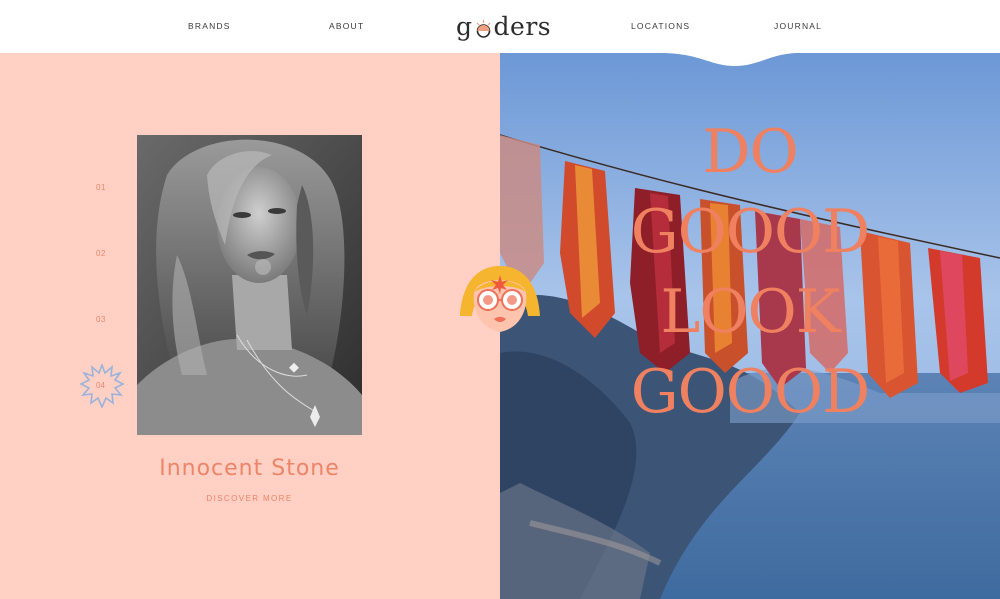 Image resolution: width=1000 pixels, height=599 pixels. I want to click on logo-text-end: ders, so click(522, 26).